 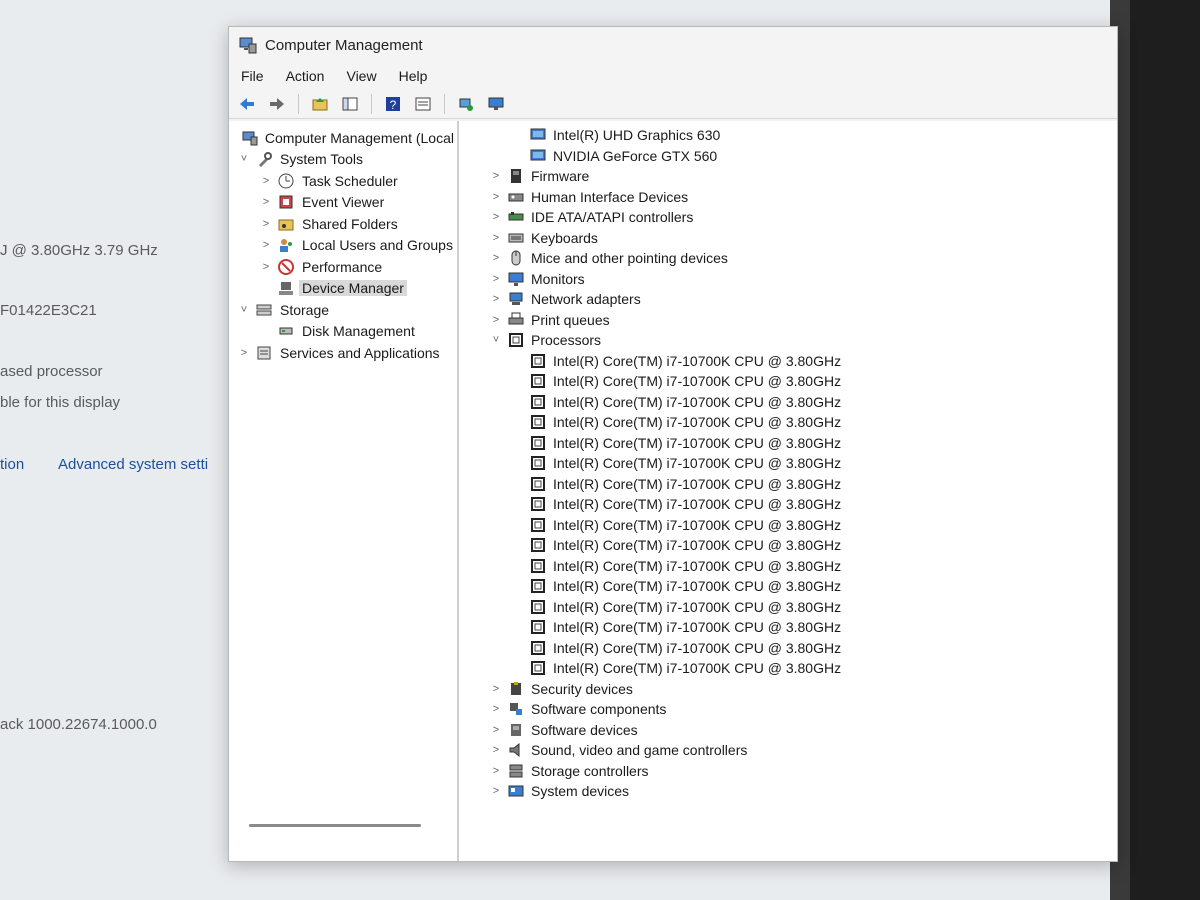 I want to click on tree-item-task-scheduler: > Task Scheduler, so click(x=343, y=181).